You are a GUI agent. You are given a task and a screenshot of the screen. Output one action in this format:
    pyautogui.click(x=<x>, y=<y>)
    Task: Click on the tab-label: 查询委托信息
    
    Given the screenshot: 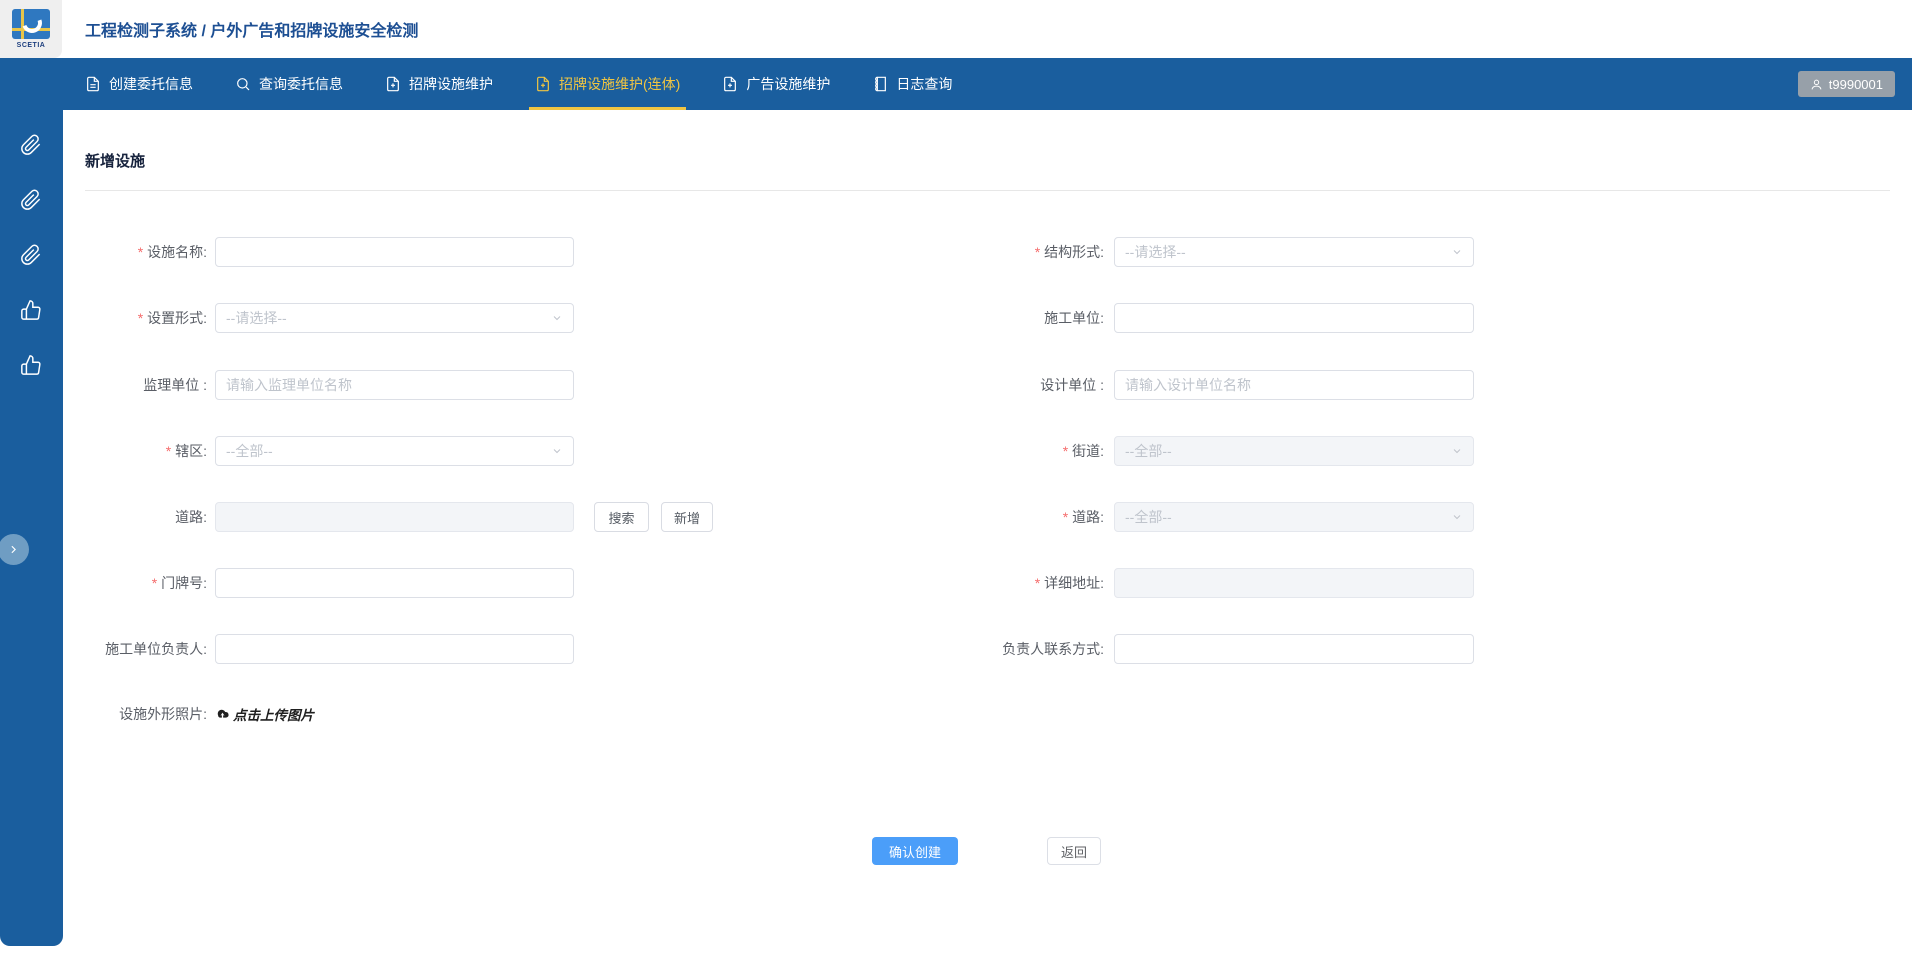 What is the action you would take?
    pyautogui.click(x=301, y=84)
    